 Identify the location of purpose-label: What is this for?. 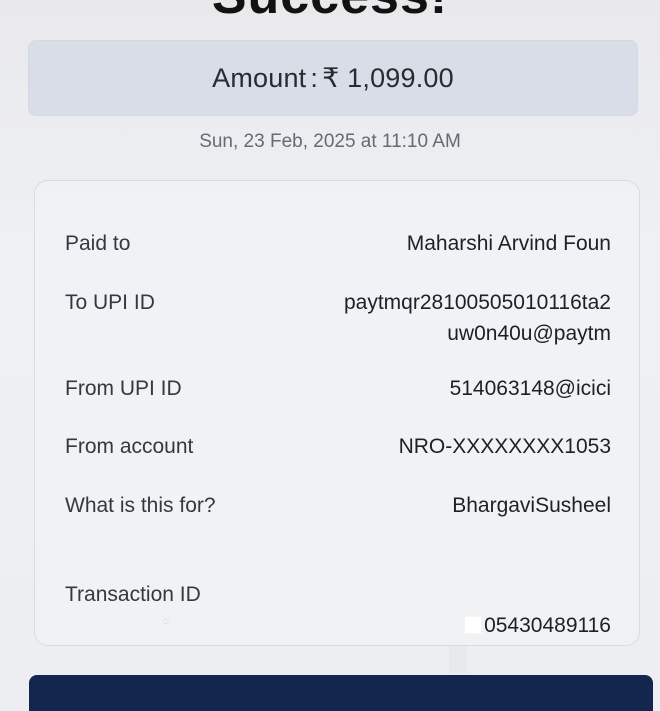
(140, 505).